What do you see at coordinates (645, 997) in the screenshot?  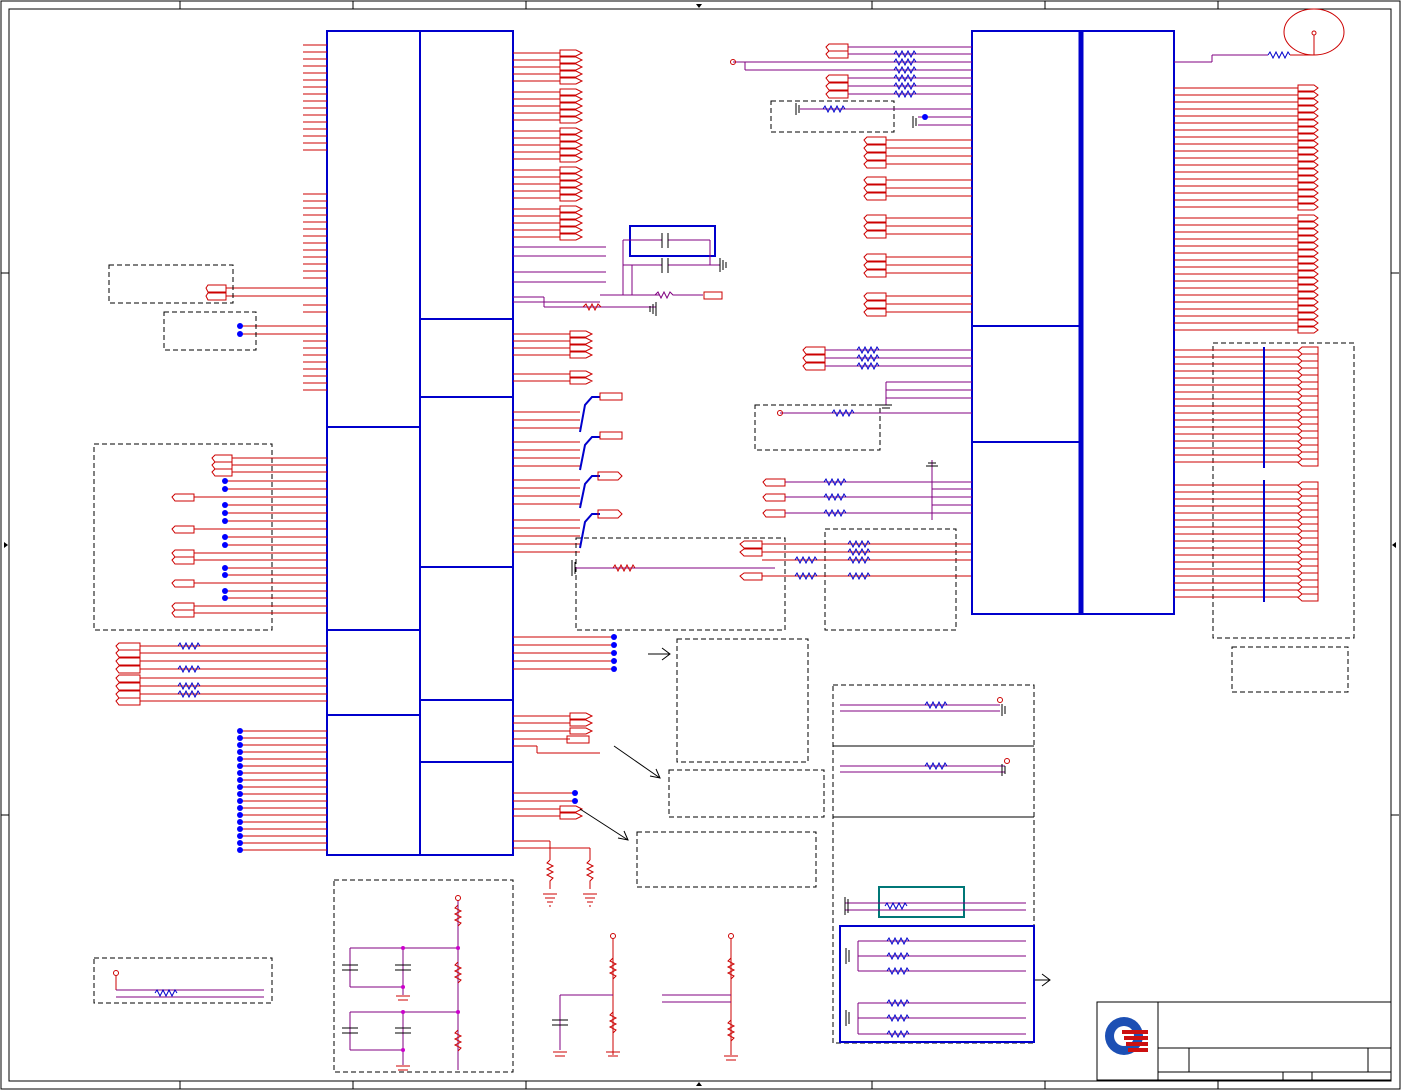 I see `bottom-dividers` at bounding box center [645, 997].